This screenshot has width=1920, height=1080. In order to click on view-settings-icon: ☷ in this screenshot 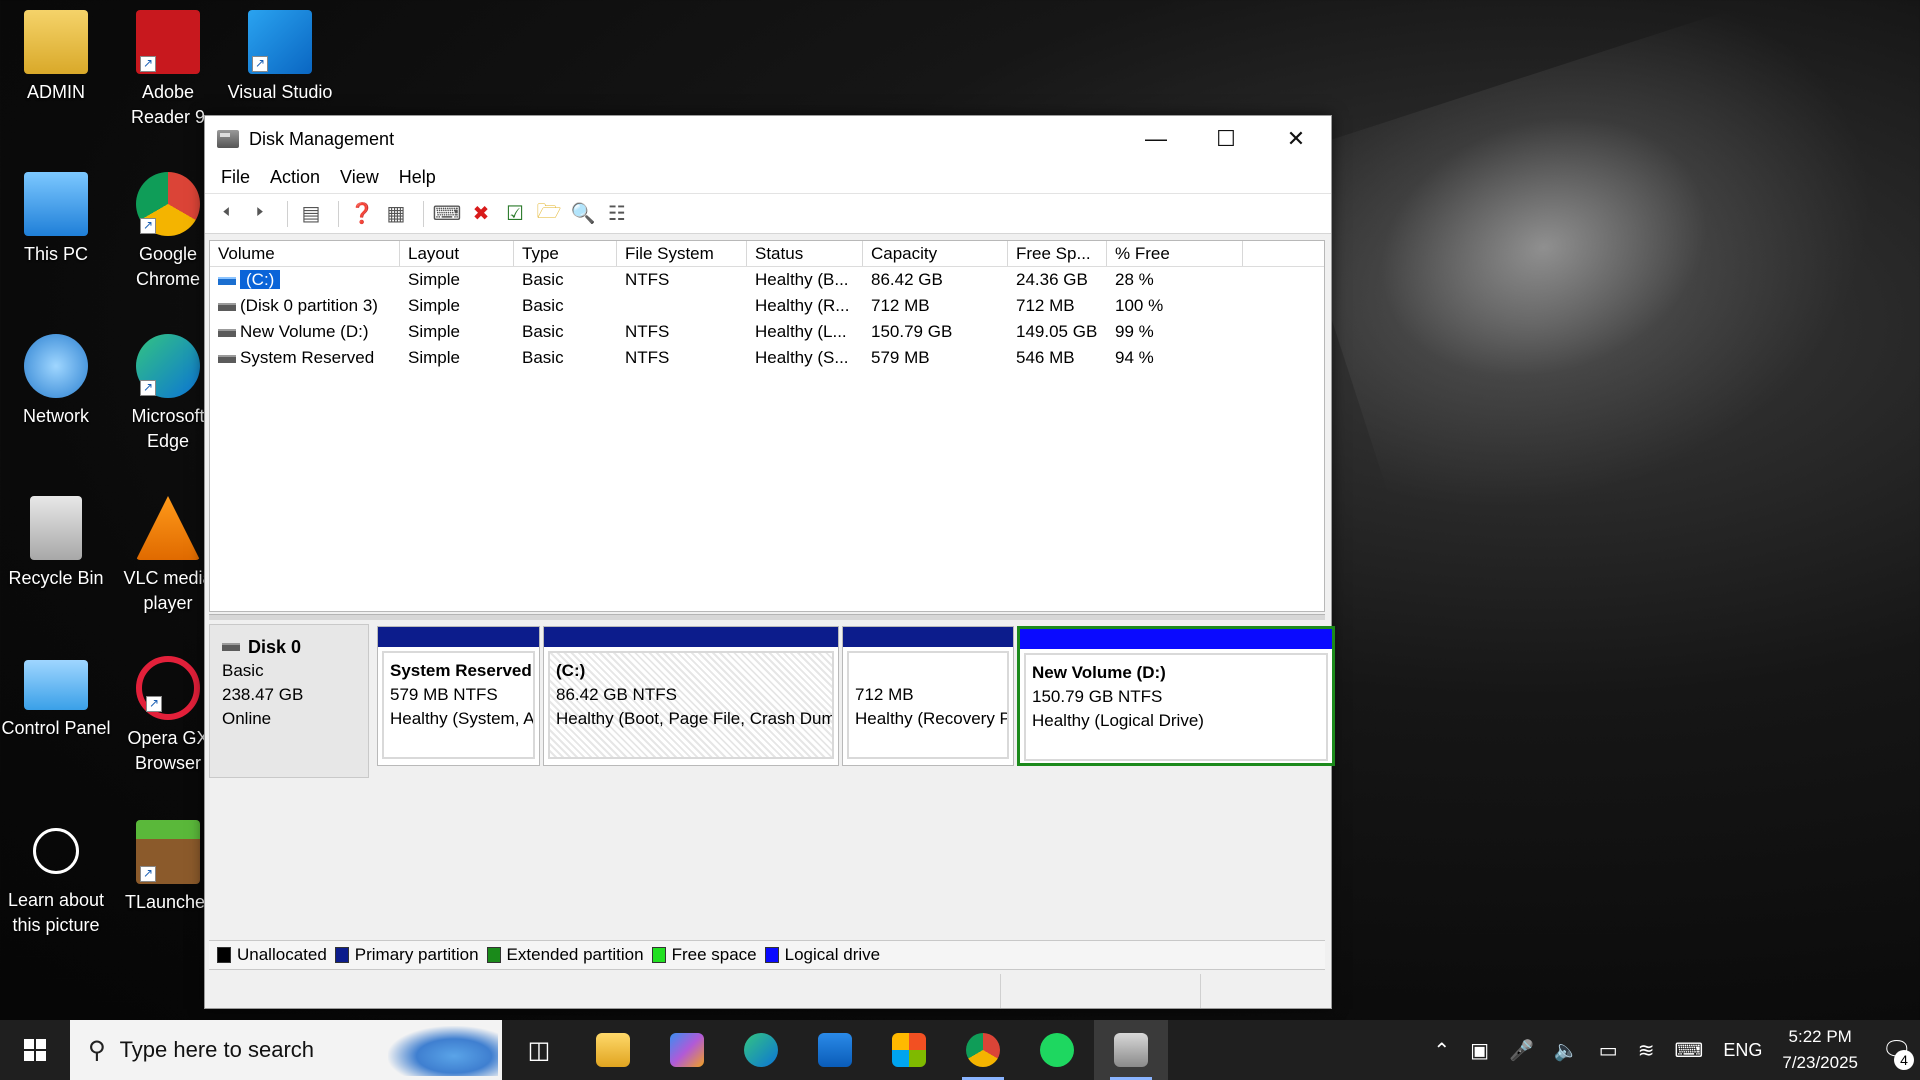, I will do `click(617, 214)`.